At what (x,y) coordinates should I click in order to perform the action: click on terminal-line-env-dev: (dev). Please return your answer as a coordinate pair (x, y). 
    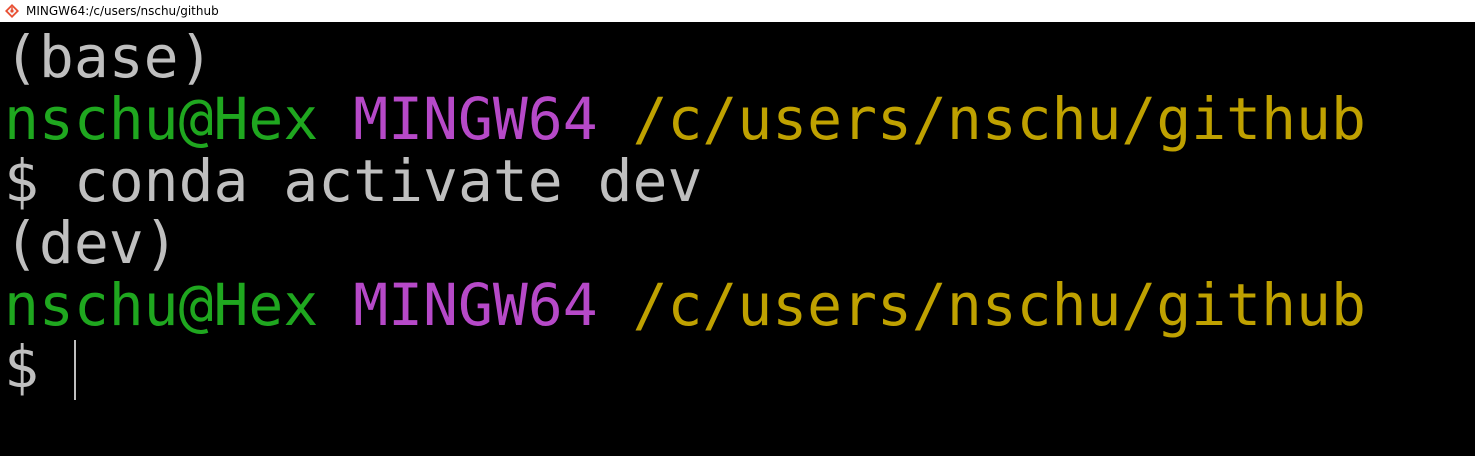
    Looking at the image, I should click on (91, 243).